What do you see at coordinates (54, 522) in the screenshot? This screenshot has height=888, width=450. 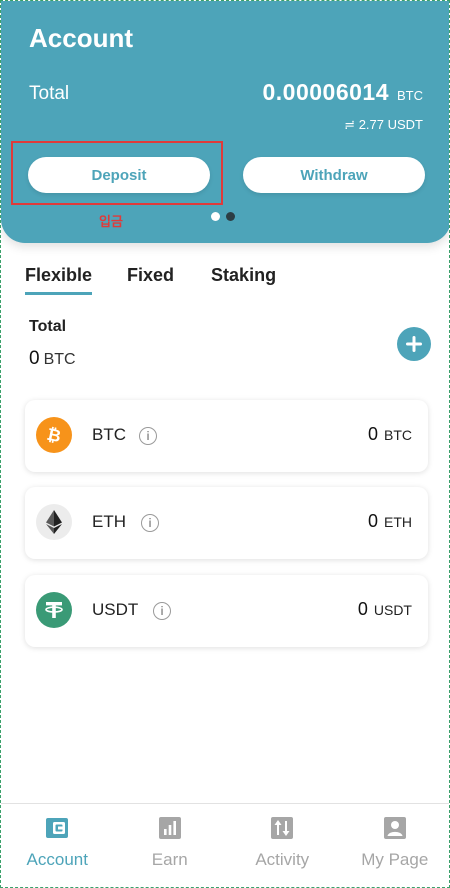 I see `ethereum-icon` at bounding box center [54, 522].